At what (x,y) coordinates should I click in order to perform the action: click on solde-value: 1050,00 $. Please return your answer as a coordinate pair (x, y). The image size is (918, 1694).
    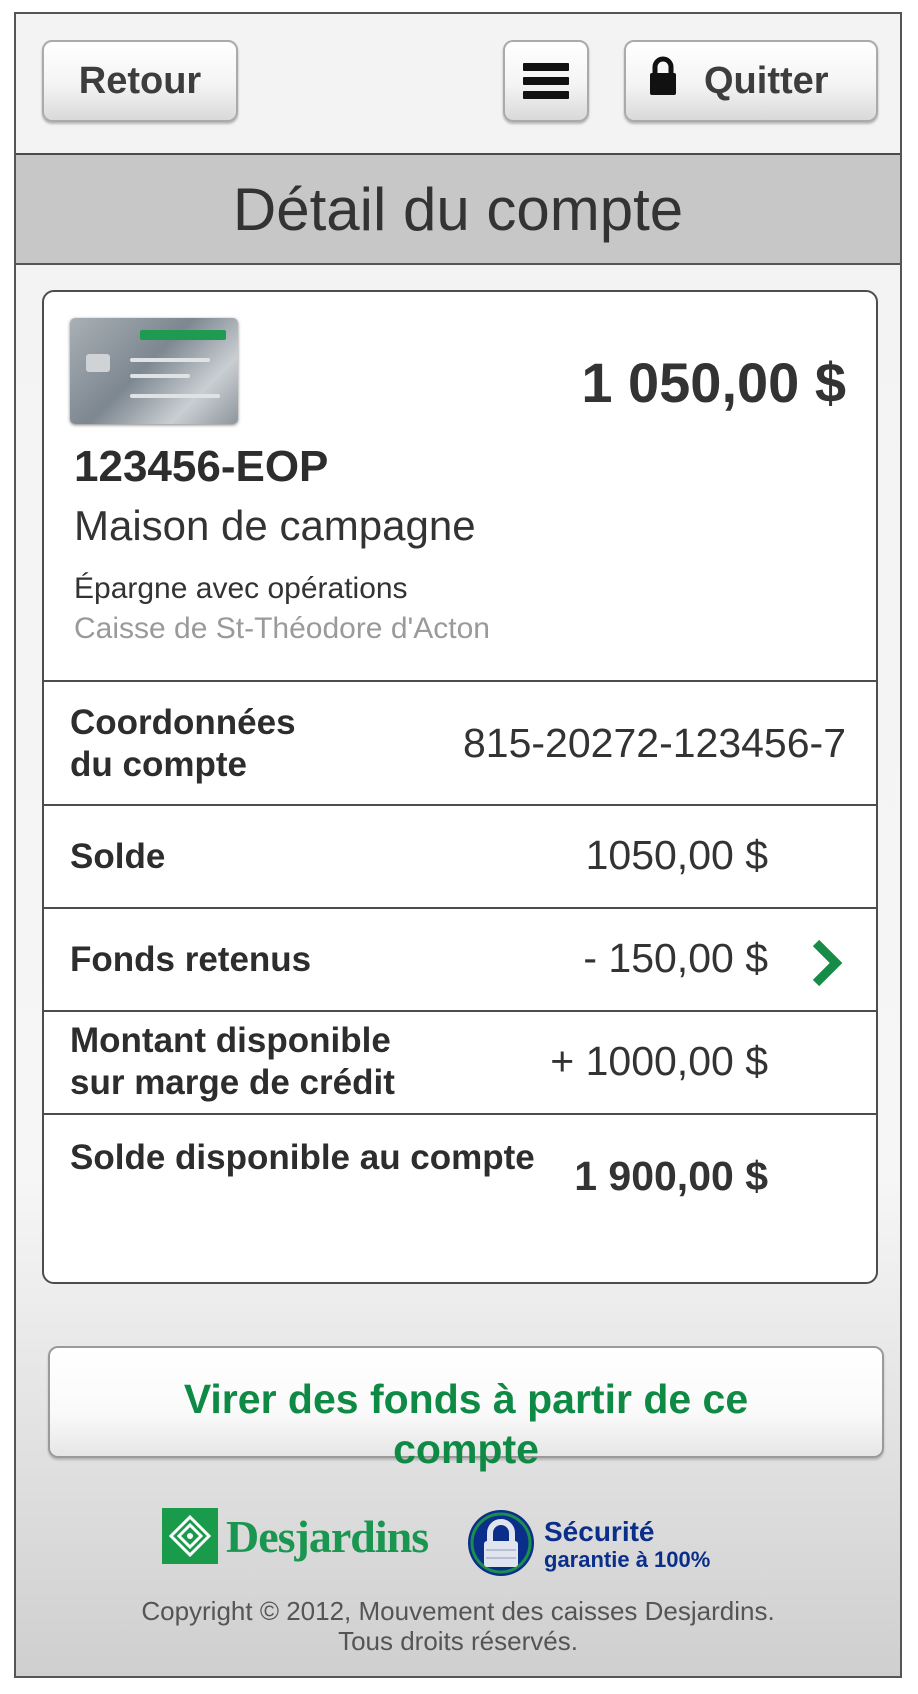
    Looking at the image, I should click on (676, 855).